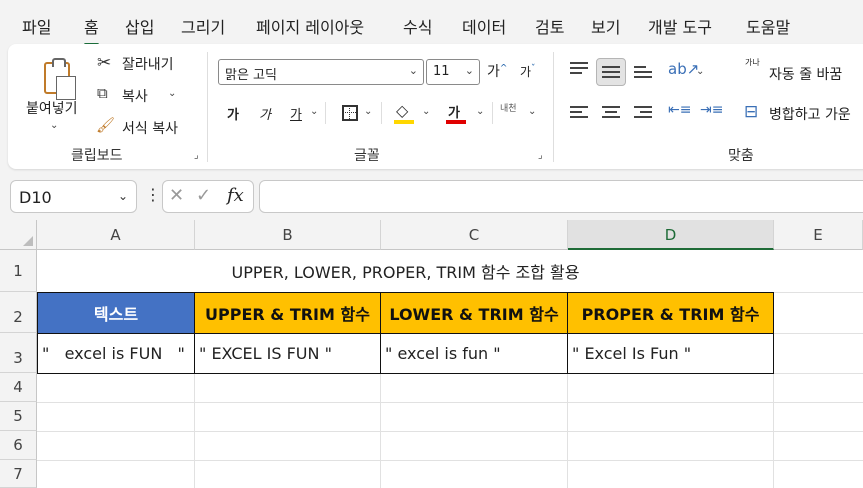 The image size is (863, 488). I want to click on tab-developer: 개발 도구, so click(680, 26).